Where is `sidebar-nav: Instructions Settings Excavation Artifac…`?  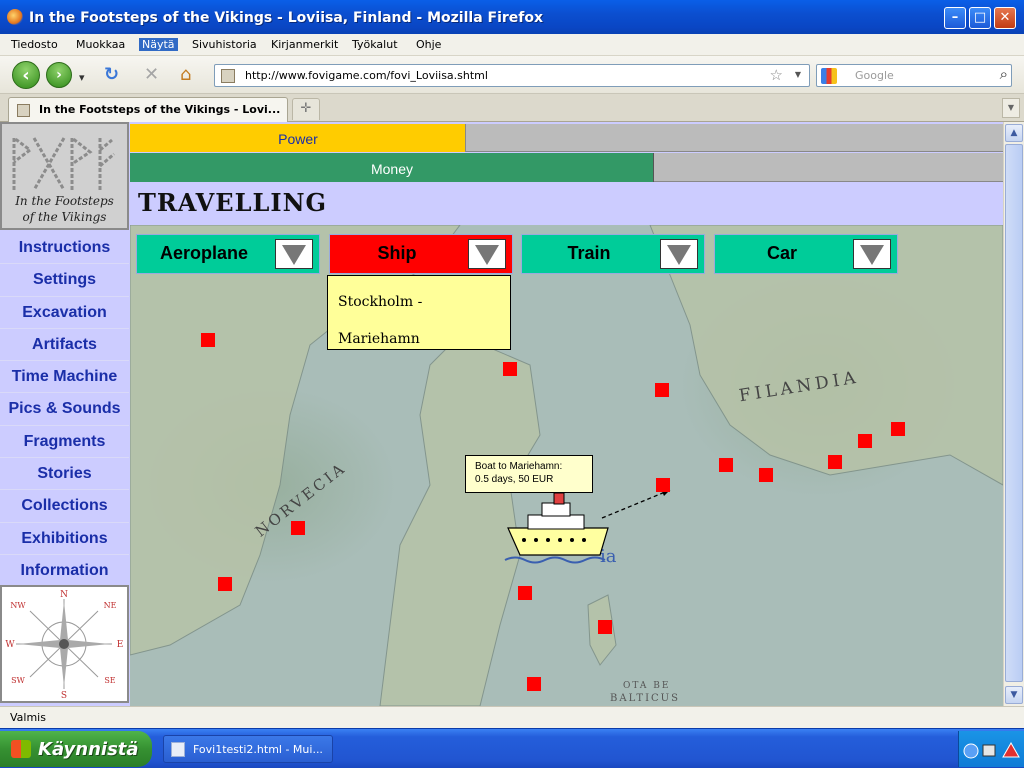
sidebar-nav: Instructions Settings Excavation Artifac… is located at coordinates (64, 410).